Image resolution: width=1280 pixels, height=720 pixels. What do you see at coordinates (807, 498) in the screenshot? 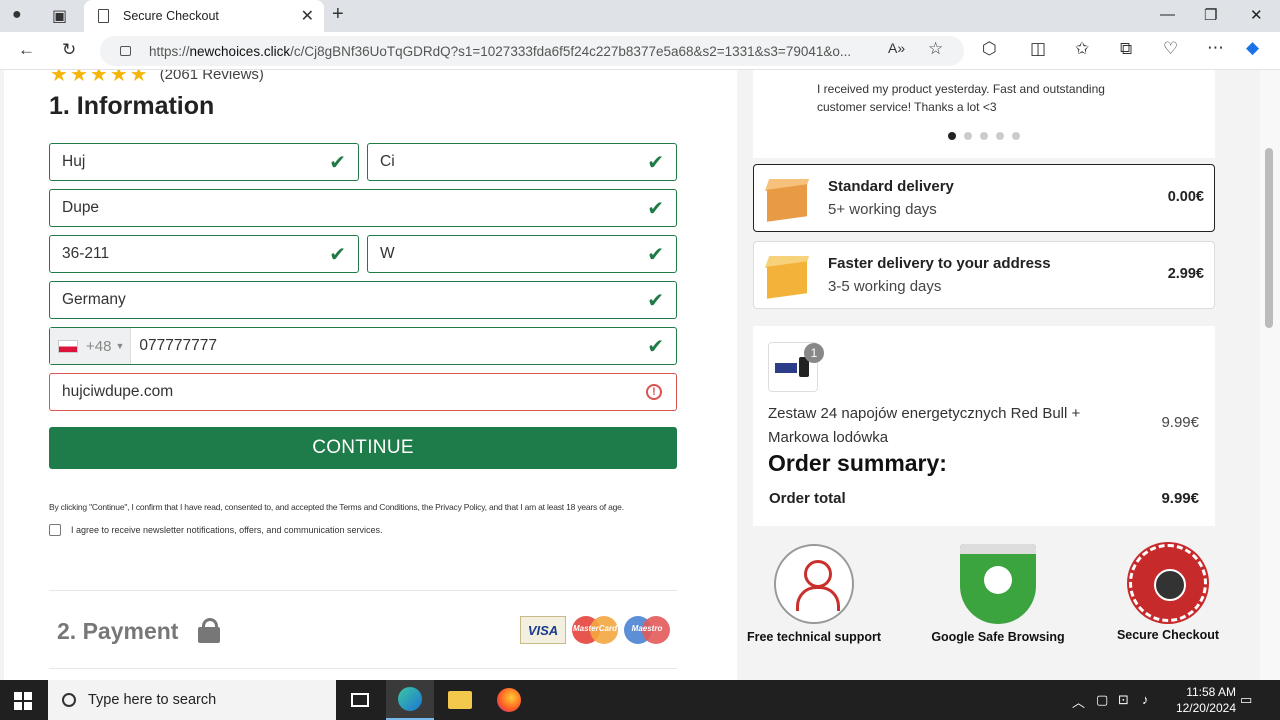
I see `order-total-label: Order total` at bounding box center [807, 498].